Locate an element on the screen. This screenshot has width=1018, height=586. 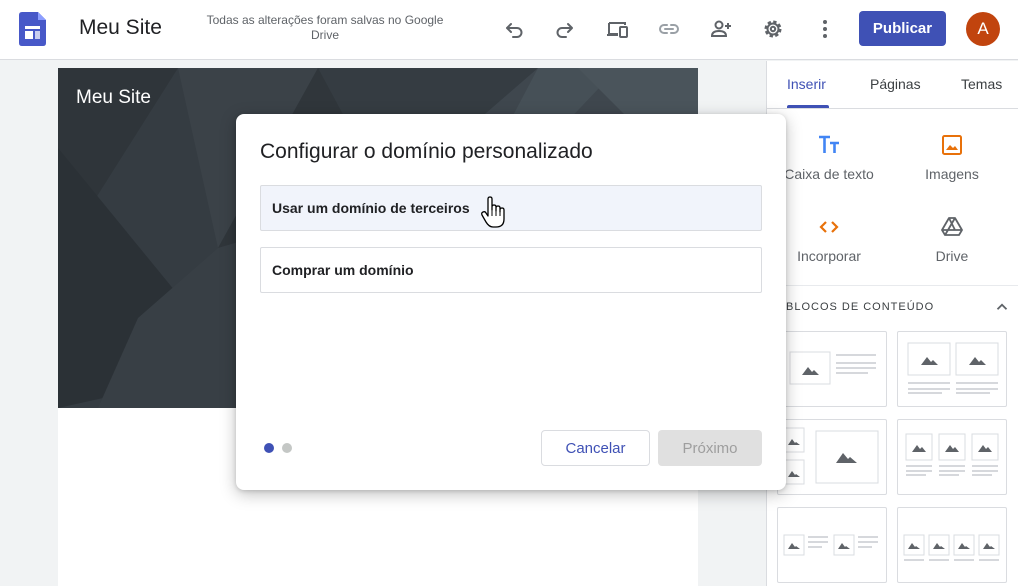
hand-pointer-cursor-icon is located at coordinates (493, 212).